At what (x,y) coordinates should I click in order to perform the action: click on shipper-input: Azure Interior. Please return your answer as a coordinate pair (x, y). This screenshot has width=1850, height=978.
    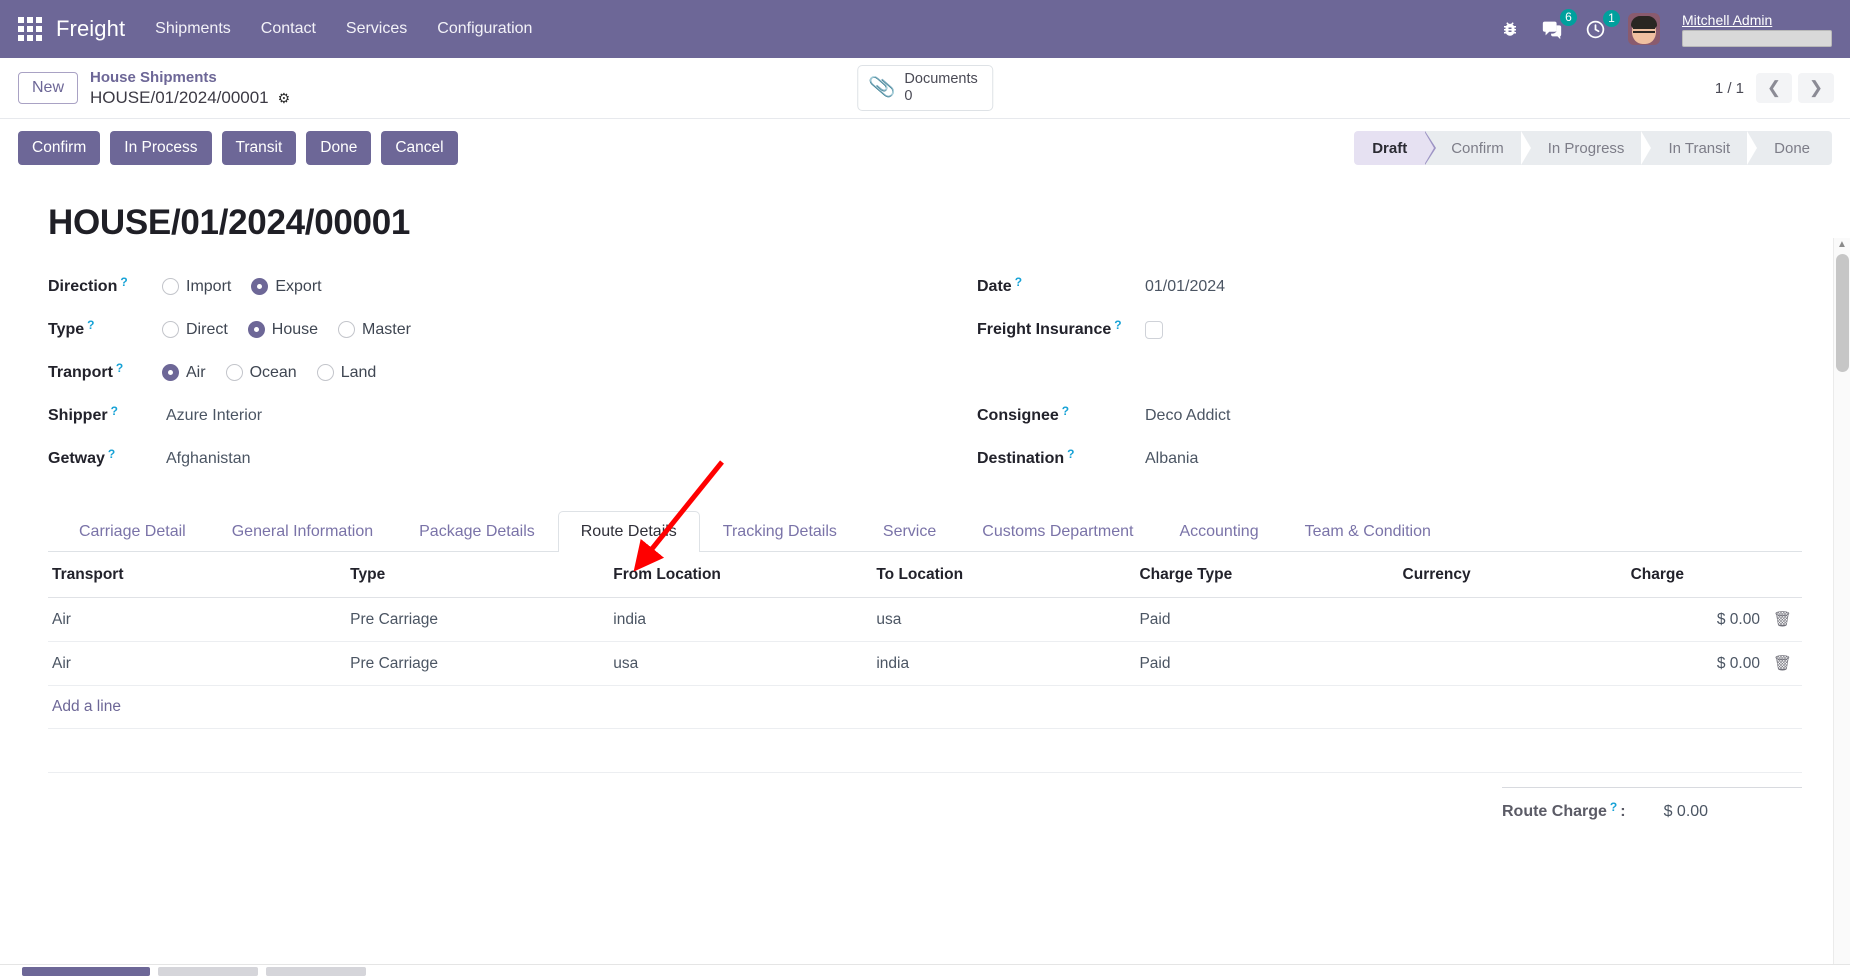
    Looking at the image, I should click on (205, 416).